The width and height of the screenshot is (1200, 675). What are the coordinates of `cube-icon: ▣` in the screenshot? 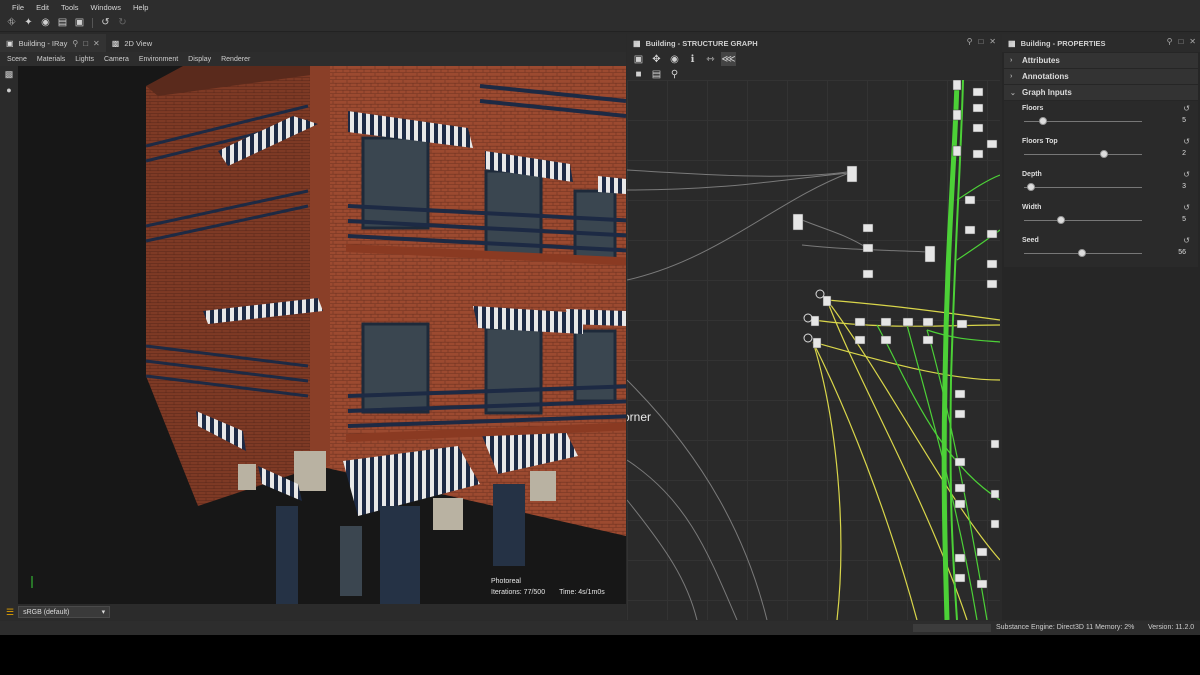 It's located at (10, 43).